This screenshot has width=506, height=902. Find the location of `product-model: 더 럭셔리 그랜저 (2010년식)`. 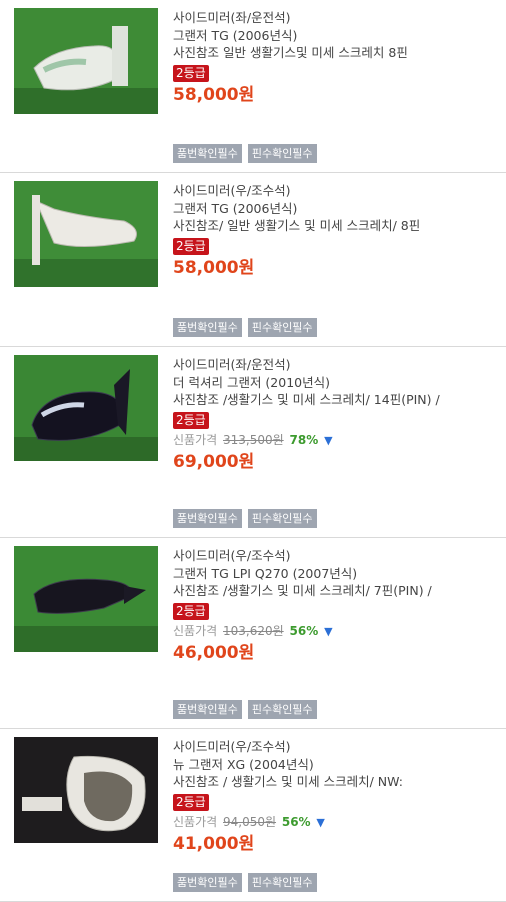

product-model: 더 럭셔리 그랜저 (2010년식) is located at coordinates (251, 382).